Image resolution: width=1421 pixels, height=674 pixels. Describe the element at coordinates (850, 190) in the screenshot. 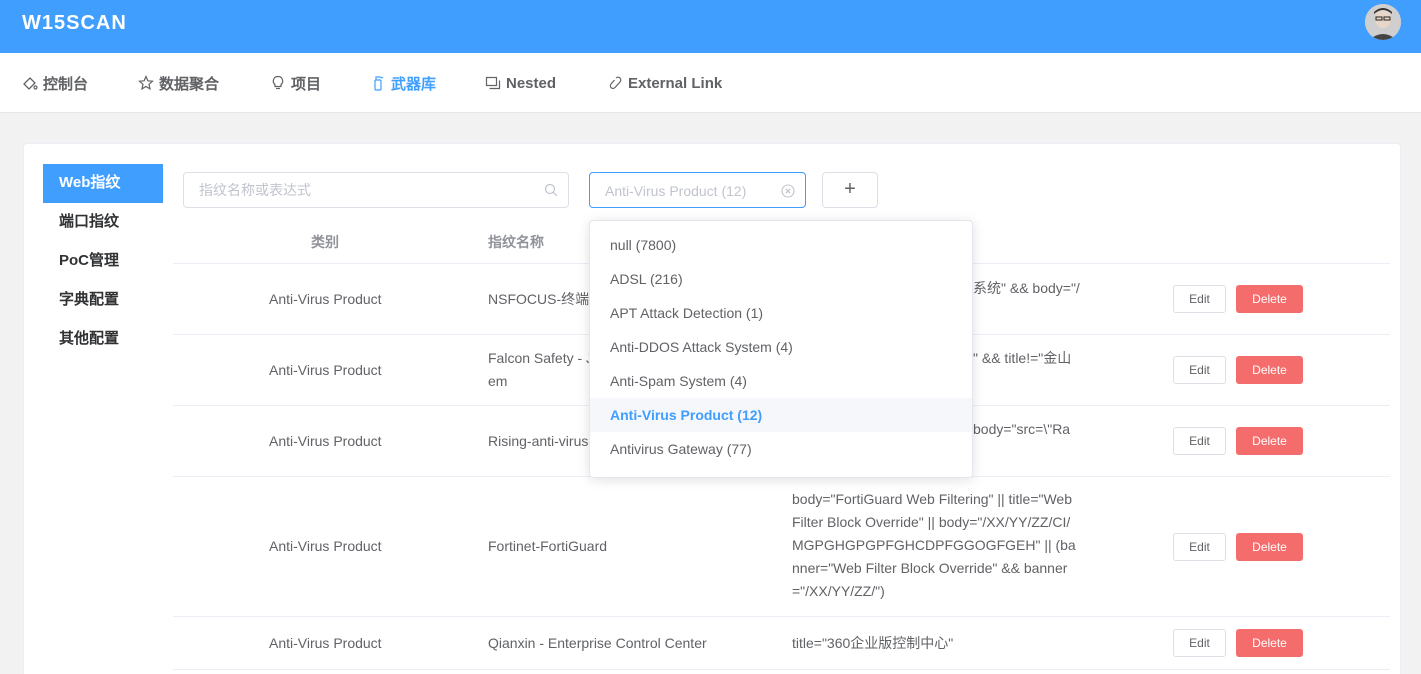

I see `add-fingerprint-button: +` at that location.